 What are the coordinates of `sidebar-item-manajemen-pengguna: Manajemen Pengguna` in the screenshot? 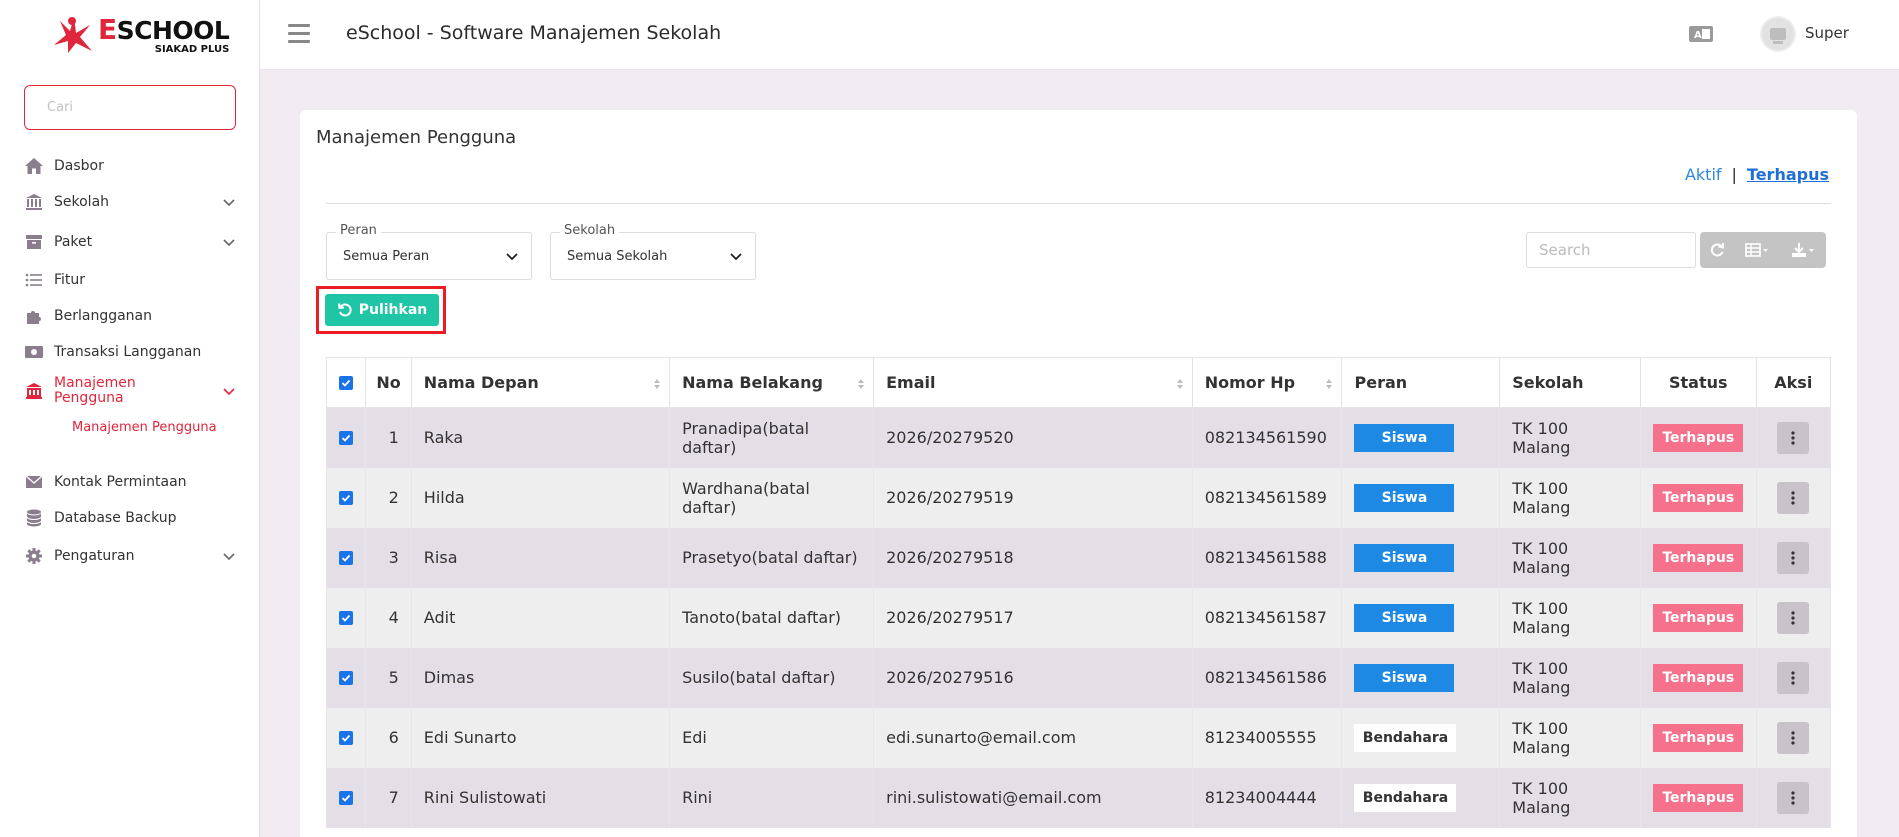 It's located at (130, 391).